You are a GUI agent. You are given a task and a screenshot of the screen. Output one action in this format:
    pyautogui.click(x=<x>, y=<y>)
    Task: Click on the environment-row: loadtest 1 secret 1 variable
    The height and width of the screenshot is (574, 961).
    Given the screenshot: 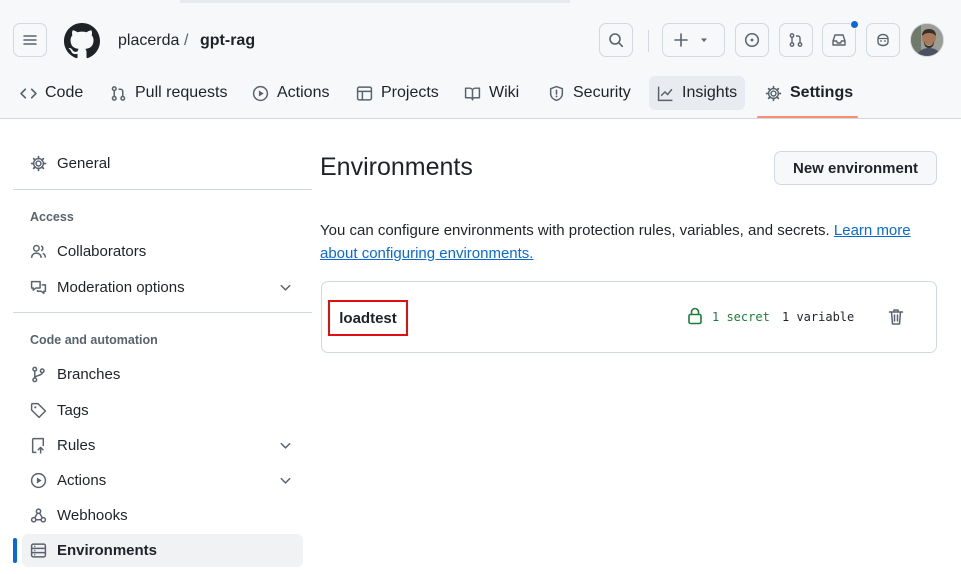 What is the action you would take?
    pyautogui.click(x=629, y=317)
    